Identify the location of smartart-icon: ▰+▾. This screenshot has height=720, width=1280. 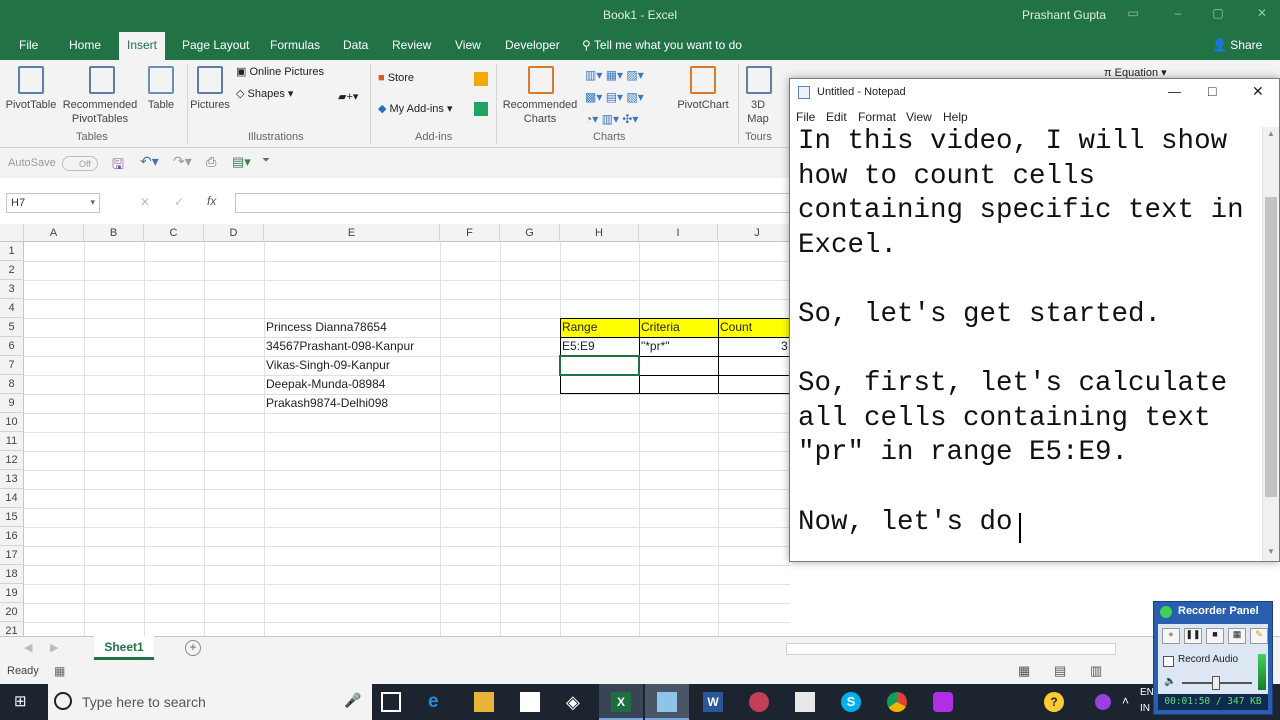
(348, 96).